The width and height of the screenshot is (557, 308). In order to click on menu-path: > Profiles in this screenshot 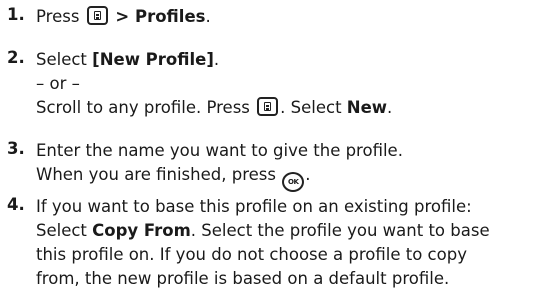, I will do `click(157, 16)`.